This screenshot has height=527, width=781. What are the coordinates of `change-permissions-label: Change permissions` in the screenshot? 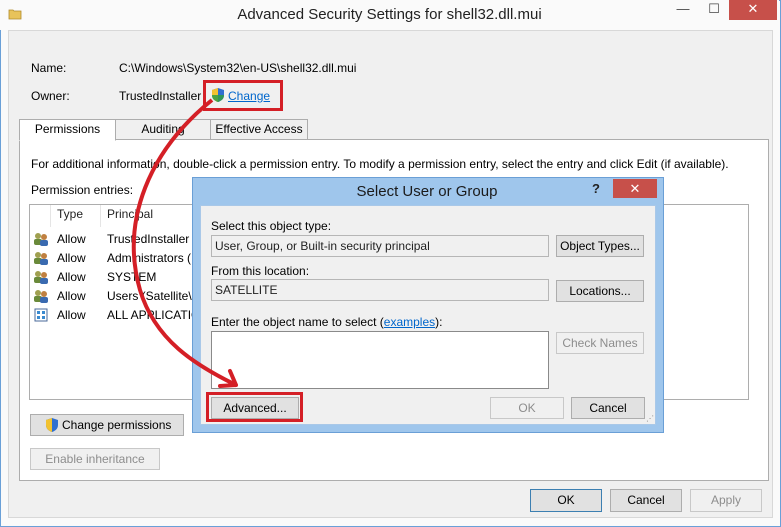 It's located at (117, 425).